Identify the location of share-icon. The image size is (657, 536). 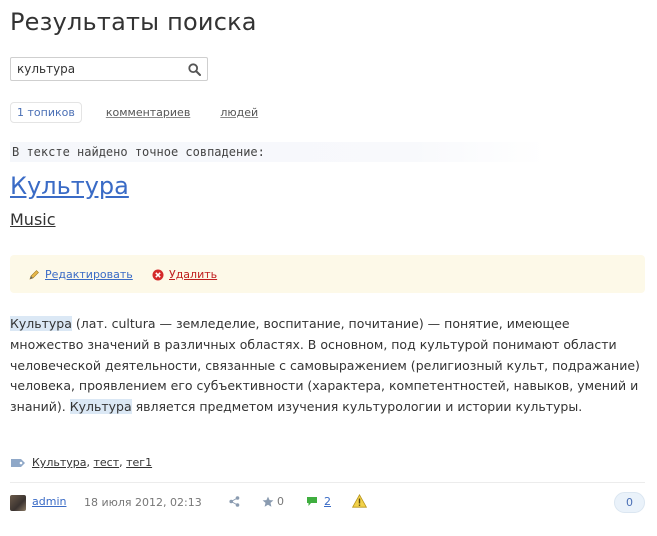
(234, 501).